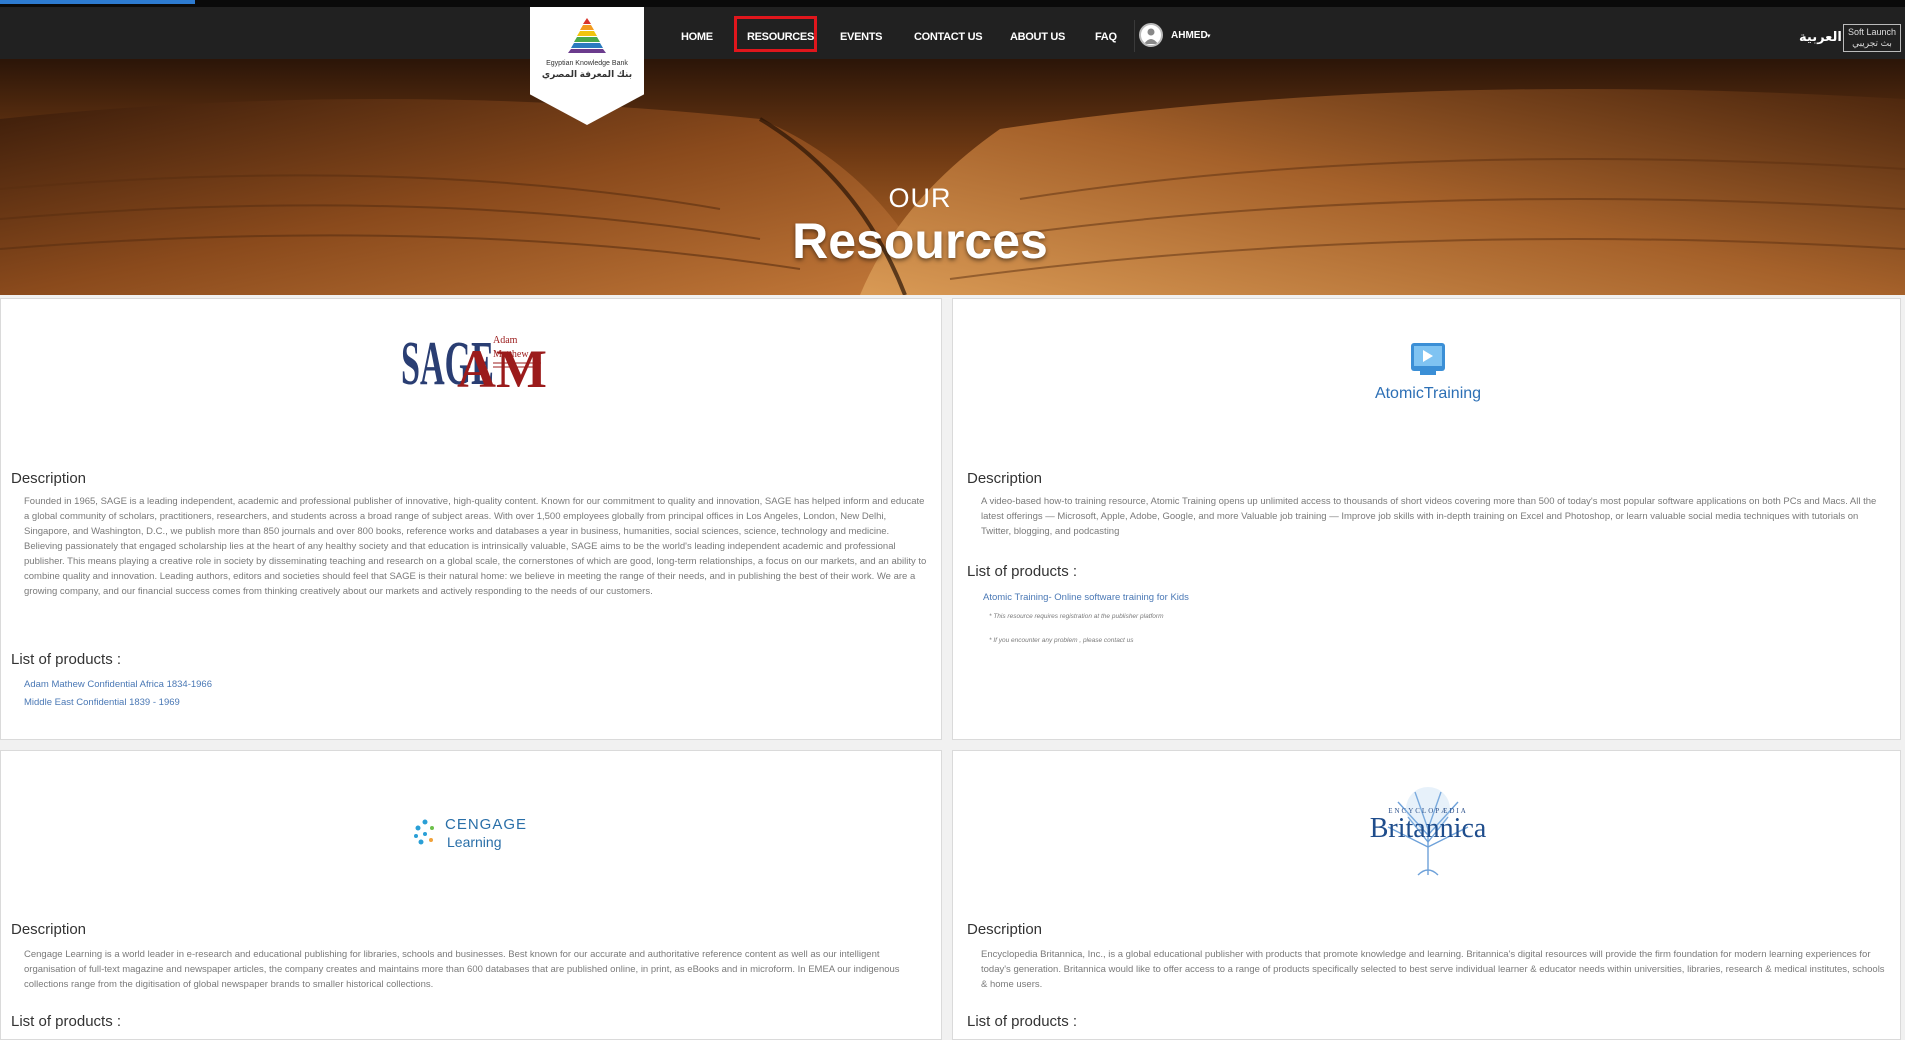 The width and height of the screenshot is (1905, 1040). Describe the element at coordinates (1134, 36) in the screenshot. I see `nav-divider` at that location.